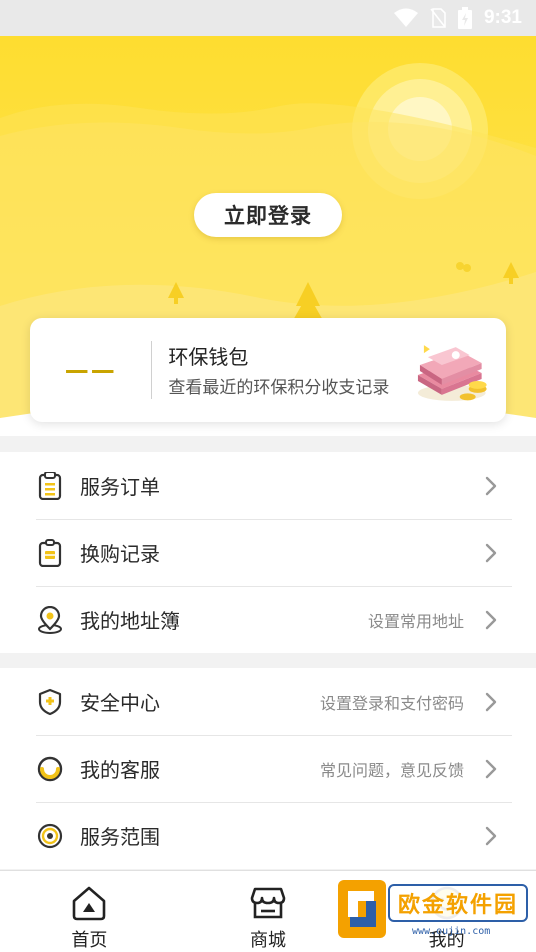  What do you see at coordinates (208, 357) in the screenshot?
I see `wallet-title: 环保钱包` at bounding box center [208, 357].